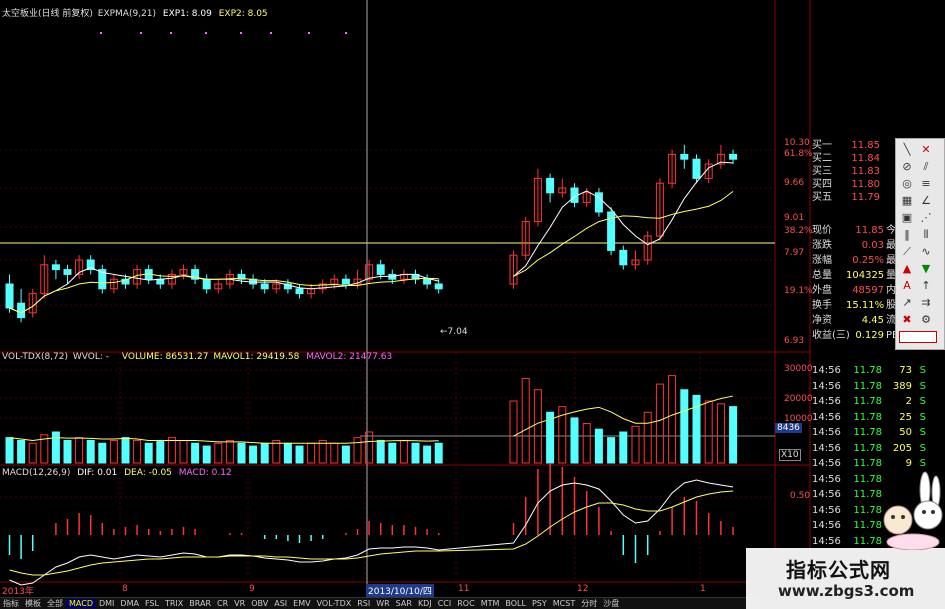 The height and width of the screenshot is (609, 945). Describe the element at coordinates (798, 369) in the screenshot. I see `volume-axis-label: 30000` at that location.